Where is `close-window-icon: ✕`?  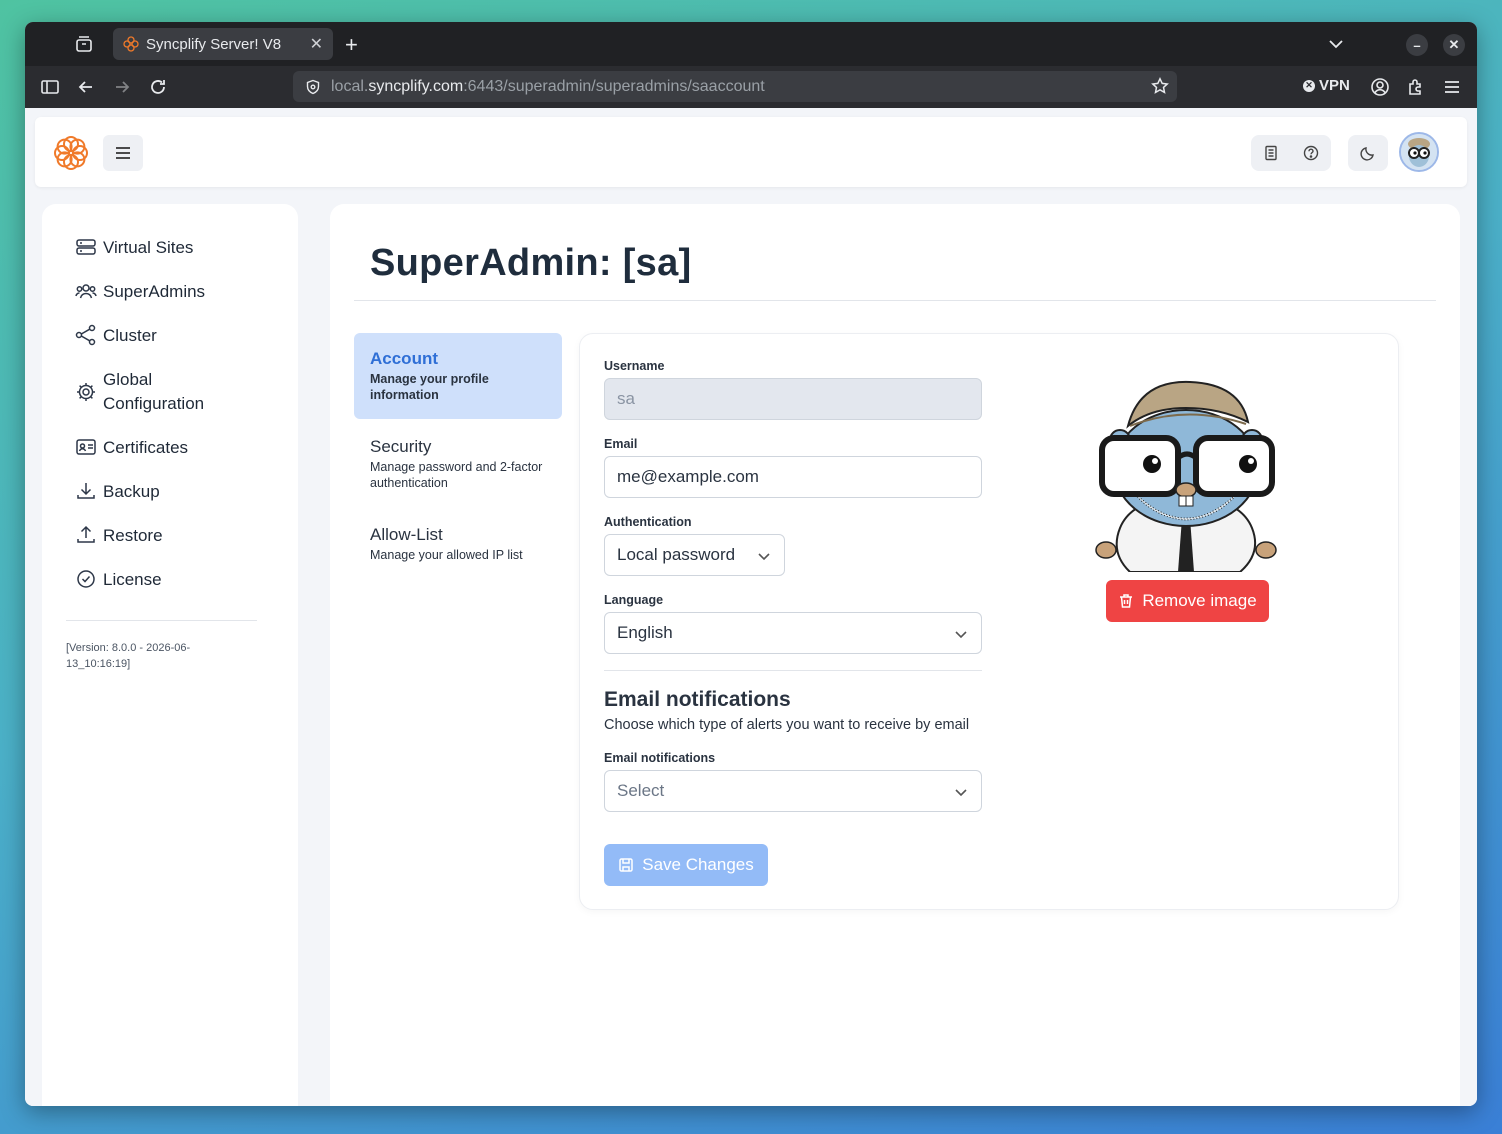 close-window-icon: ✕ is located at coordinates (1454, 45).